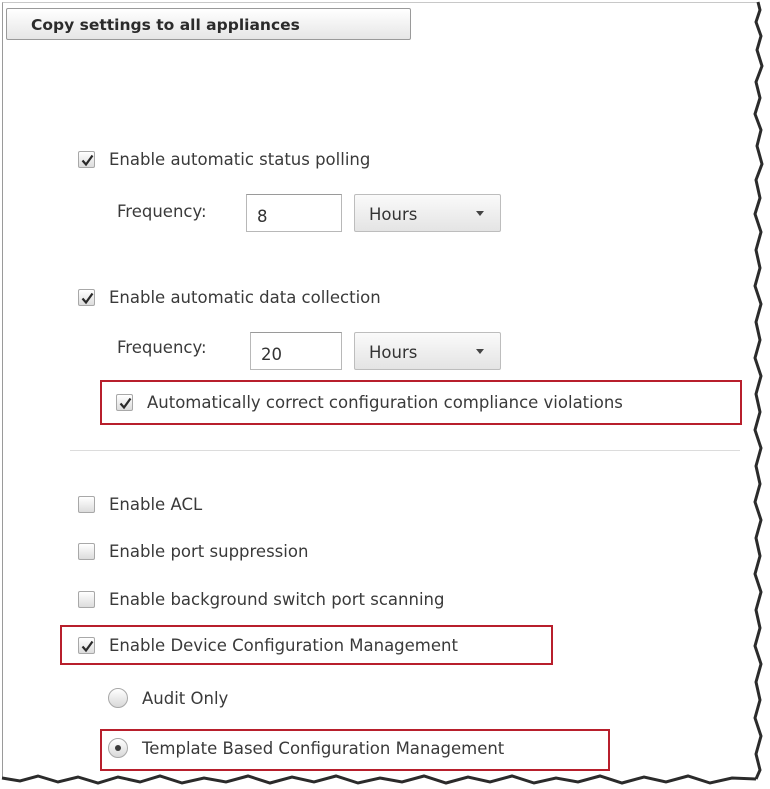 The height and width of the screenshot is (789, 770). What do you see at coordinates (208, 24) in the screenshot?
I see `copy-settings-button: Copy settings to all appliances` at bounding box center [208, 24].